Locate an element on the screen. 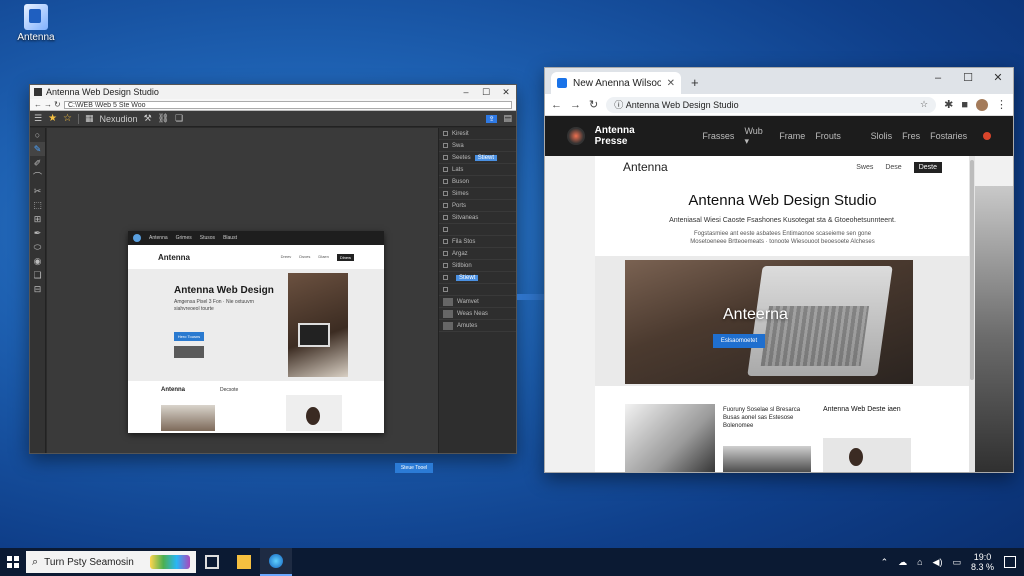 Image resolution: width=1024 pixels, height=576 pixels. forward-icon: → is located at coordinates (49, 104).